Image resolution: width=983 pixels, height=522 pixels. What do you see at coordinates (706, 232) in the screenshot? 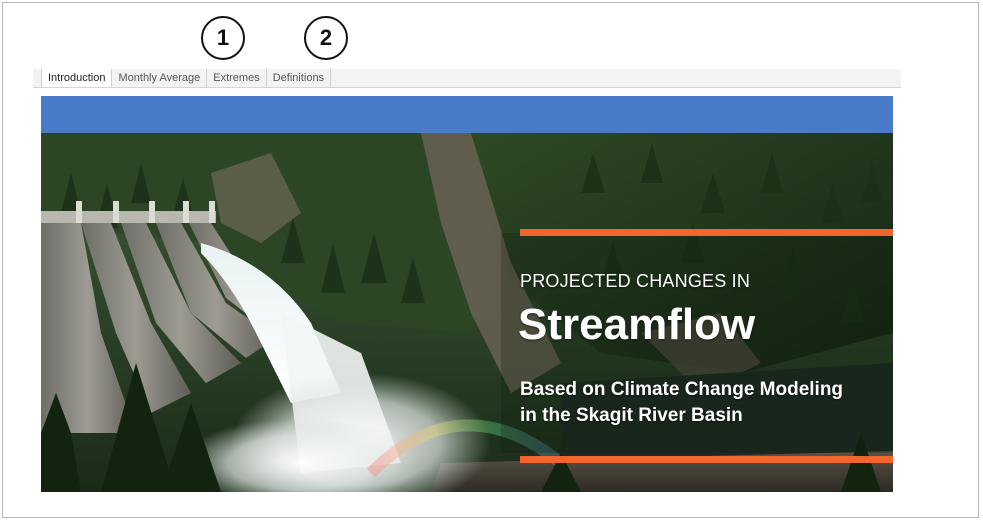
I see `accent-line-top` at bounding box center [706, 232].